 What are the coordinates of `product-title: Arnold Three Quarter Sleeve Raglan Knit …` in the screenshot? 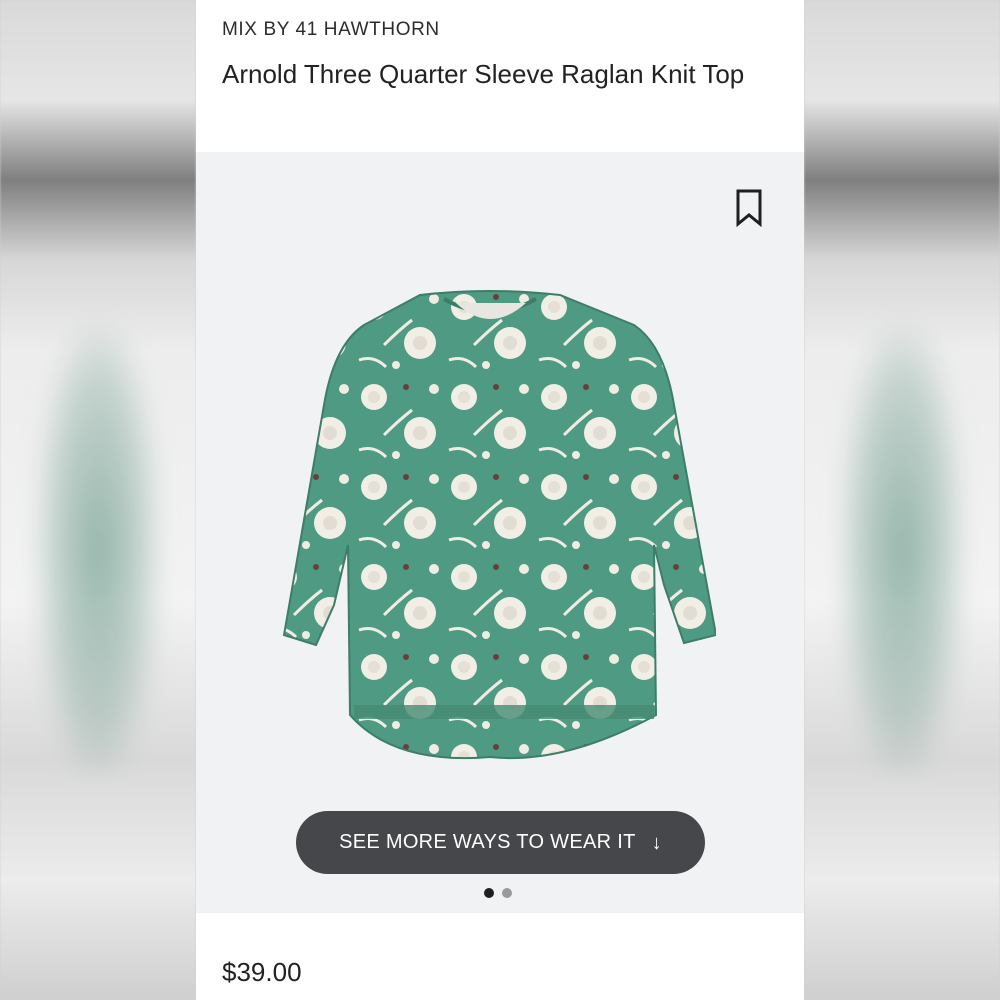 It's located at (483, 74).